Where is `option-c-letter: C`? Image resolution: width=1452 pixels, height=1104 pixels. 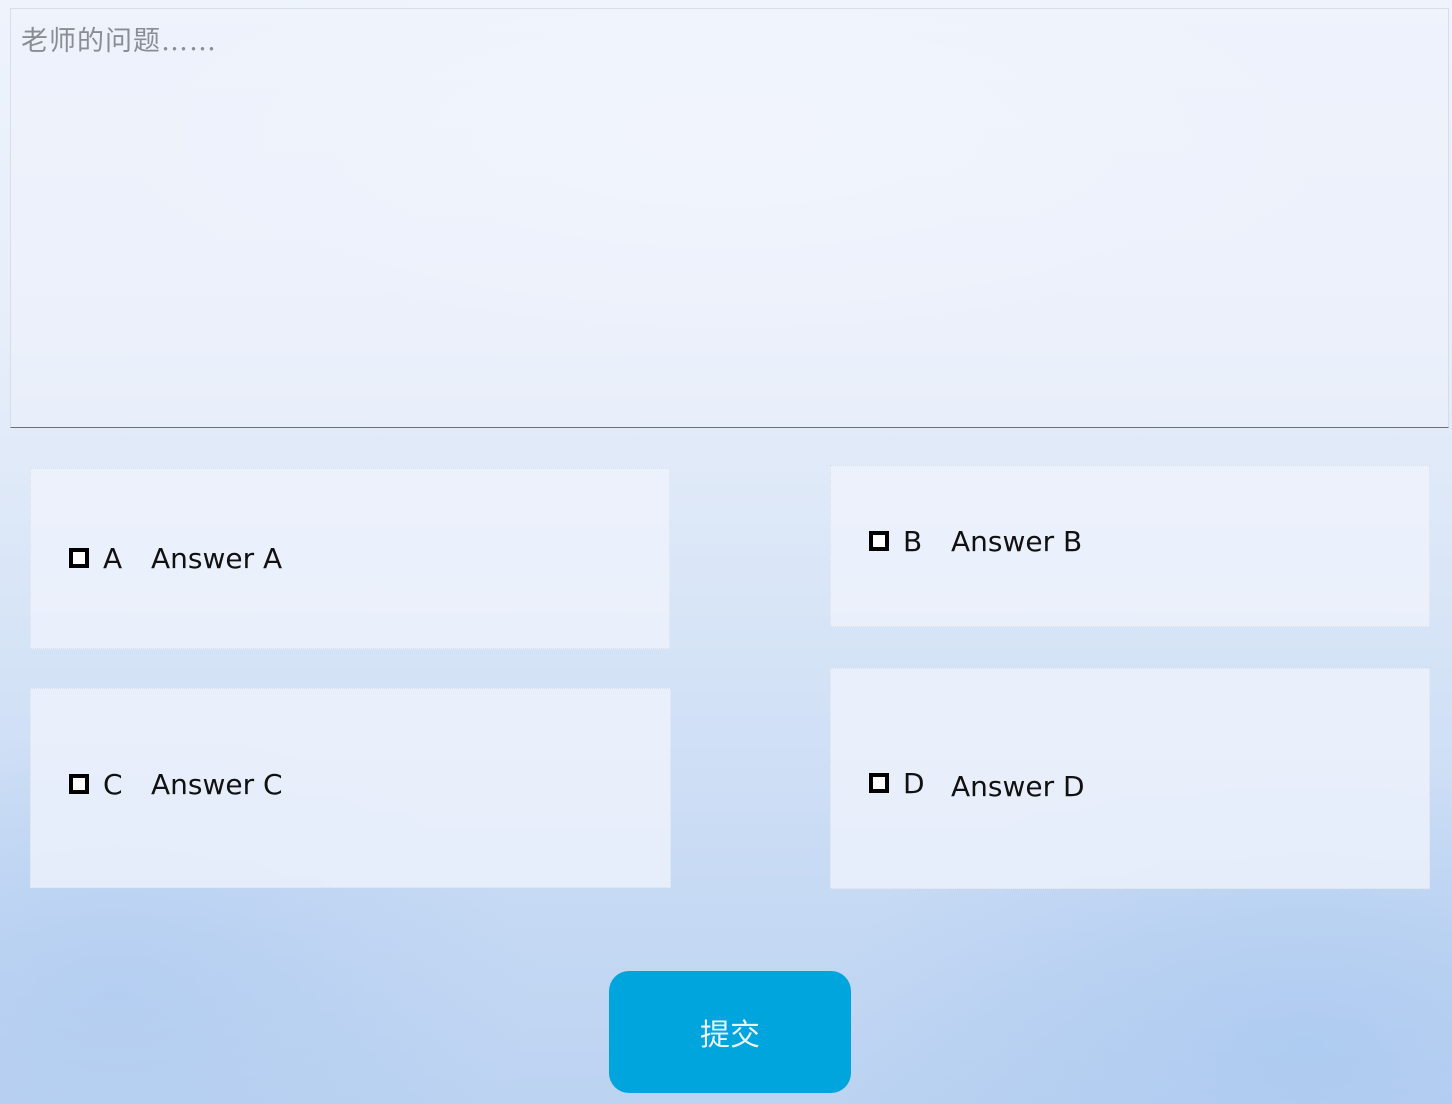
option-c-letter: C is located at coordinates (113, 784).